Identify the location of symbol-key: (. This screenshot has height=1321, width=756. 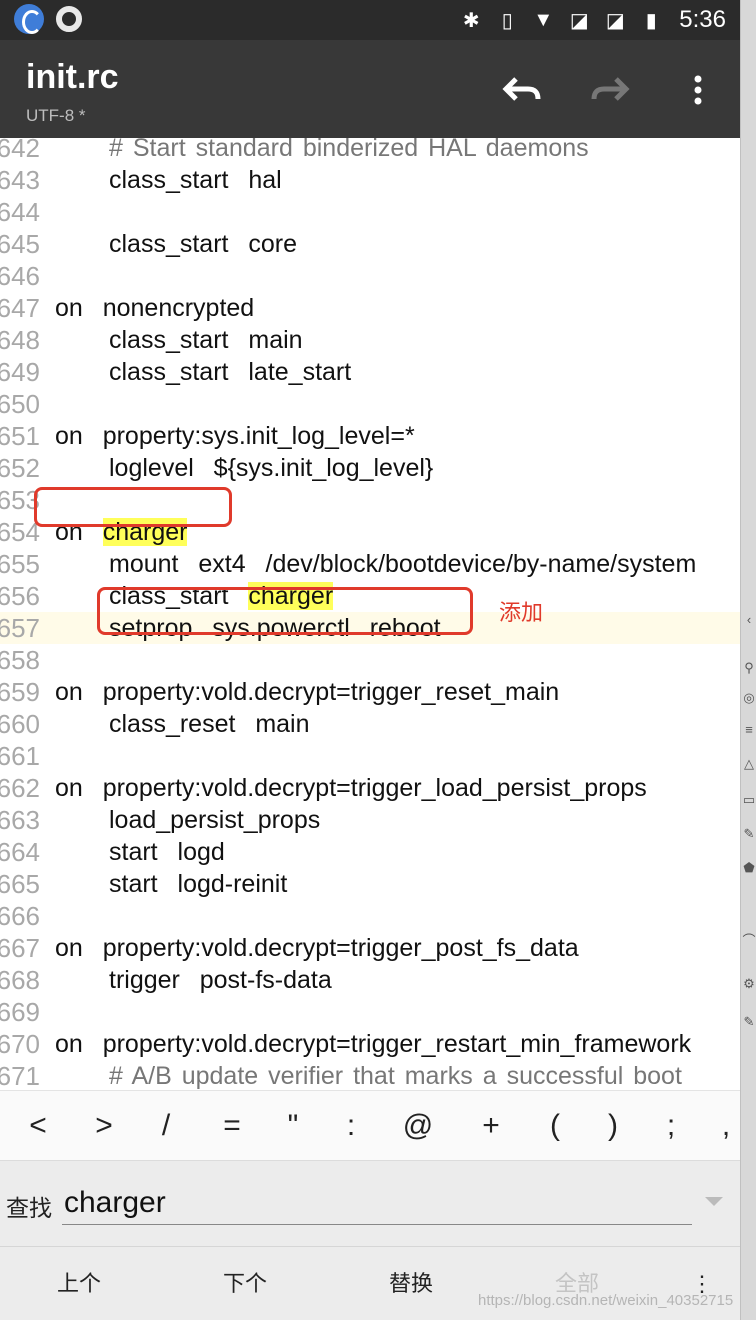
(555, 1126).